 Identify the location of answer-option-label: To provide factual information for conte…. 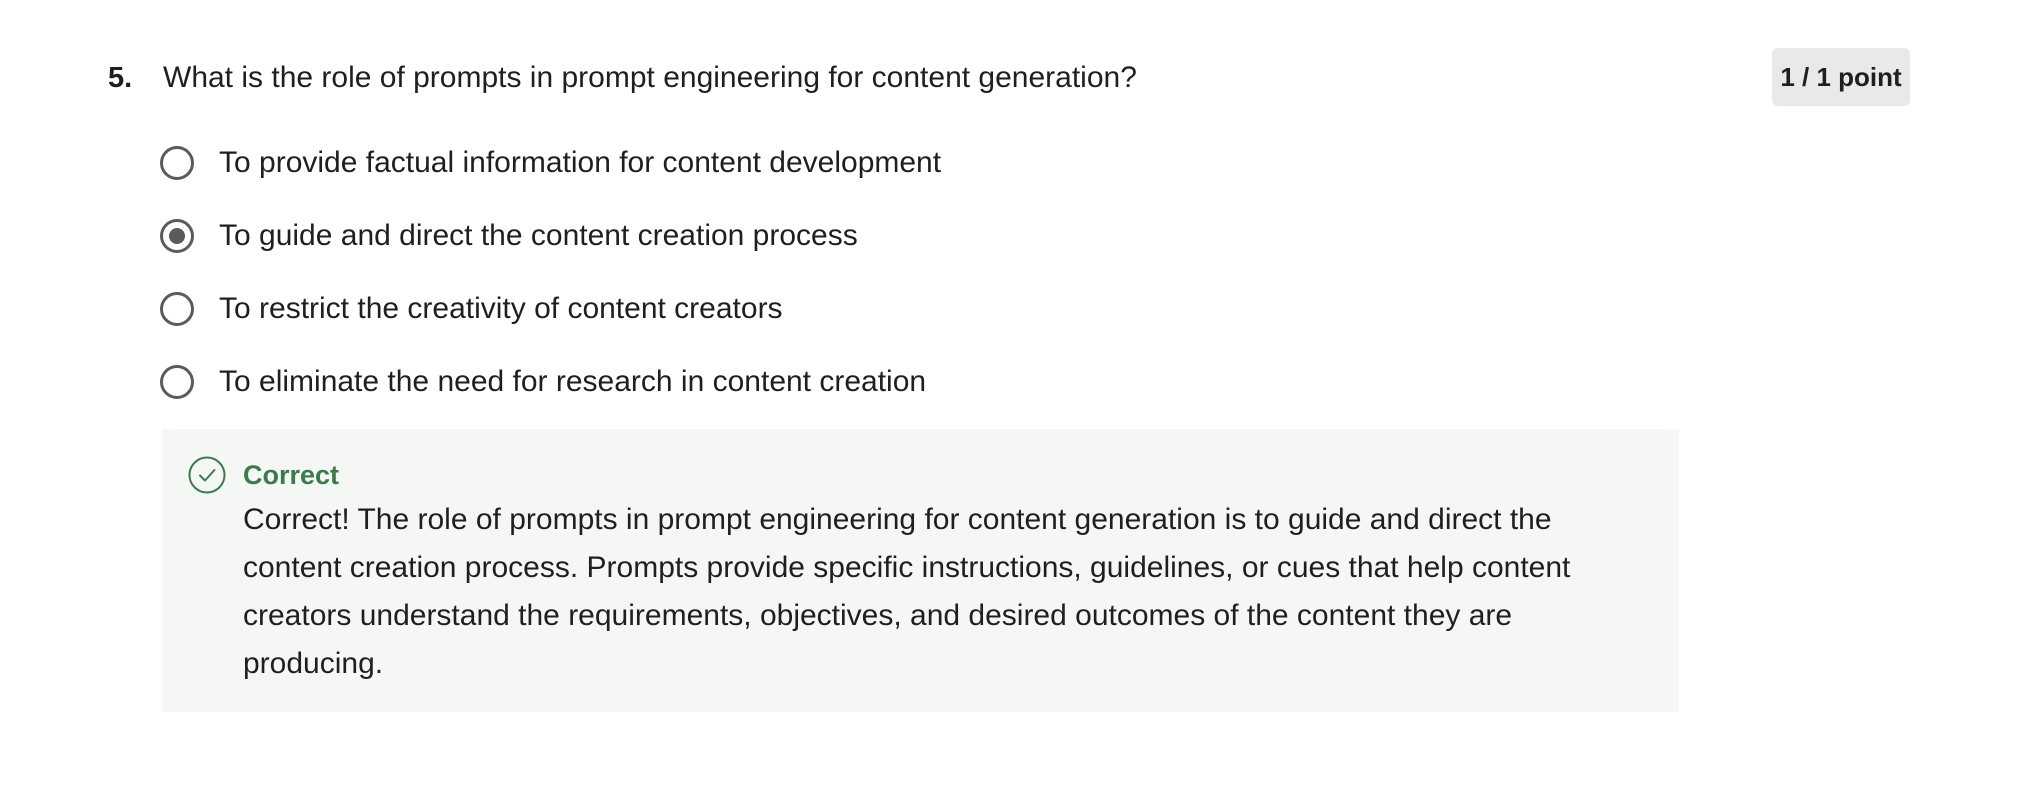
(580, 162).